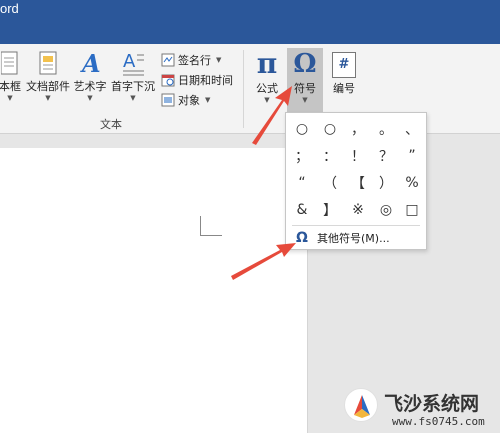  I want to click on watermark-title: 飞沙系统网, so click(432, 404).